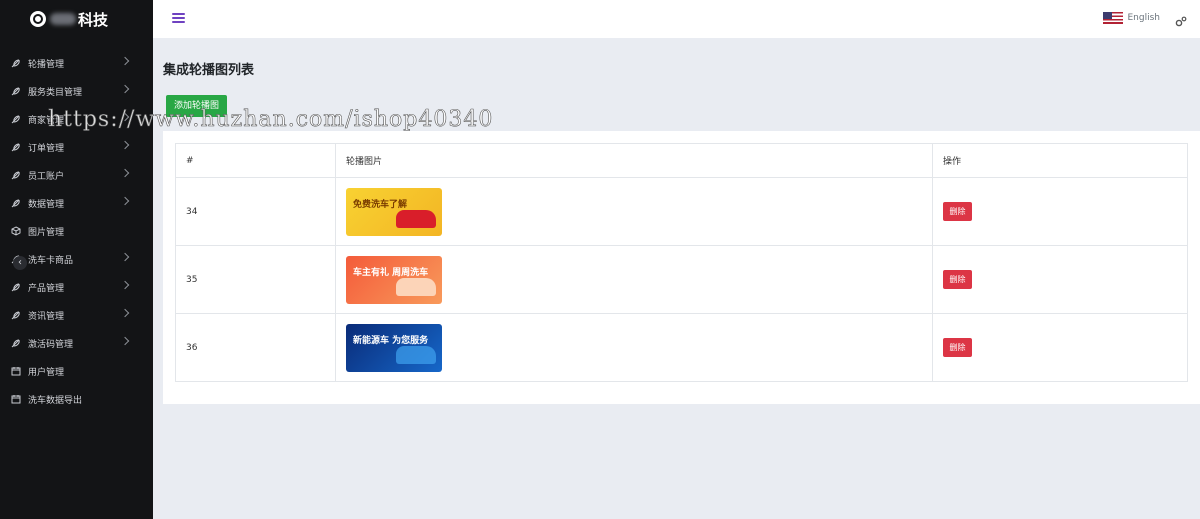  What do you see at coordinates (46, 176) in the screenshot?
I see `sidebar-item-label: 员工账户` at bounding box center [46, 176].